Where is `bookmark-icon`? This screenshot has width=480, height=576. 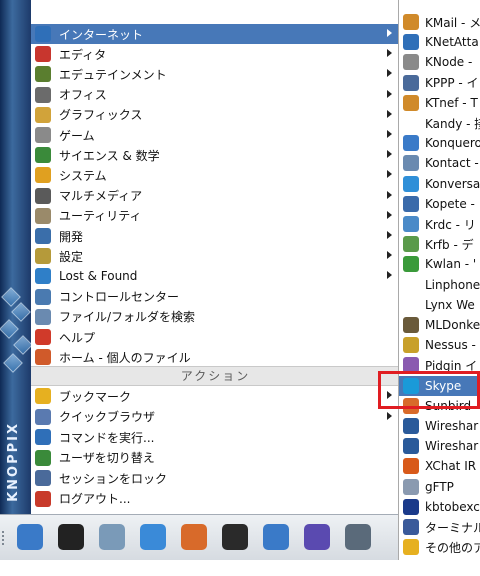 bookmark-icon is located at coordinates (43, 396).